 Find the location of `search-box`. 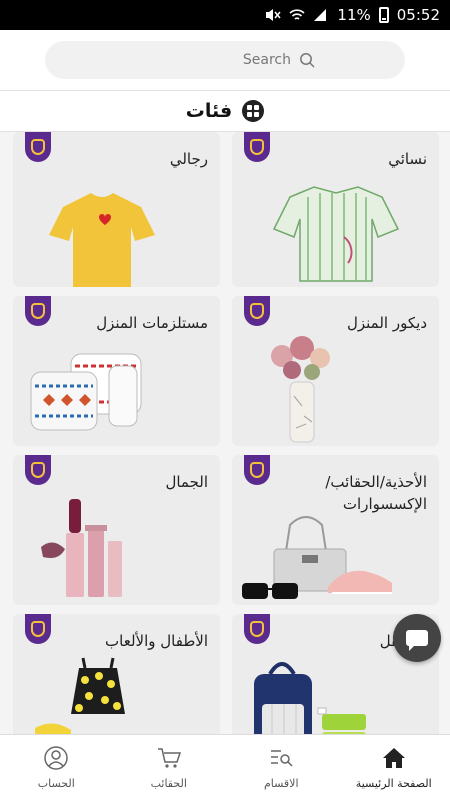

search-box is located at coordinates (225, 60).